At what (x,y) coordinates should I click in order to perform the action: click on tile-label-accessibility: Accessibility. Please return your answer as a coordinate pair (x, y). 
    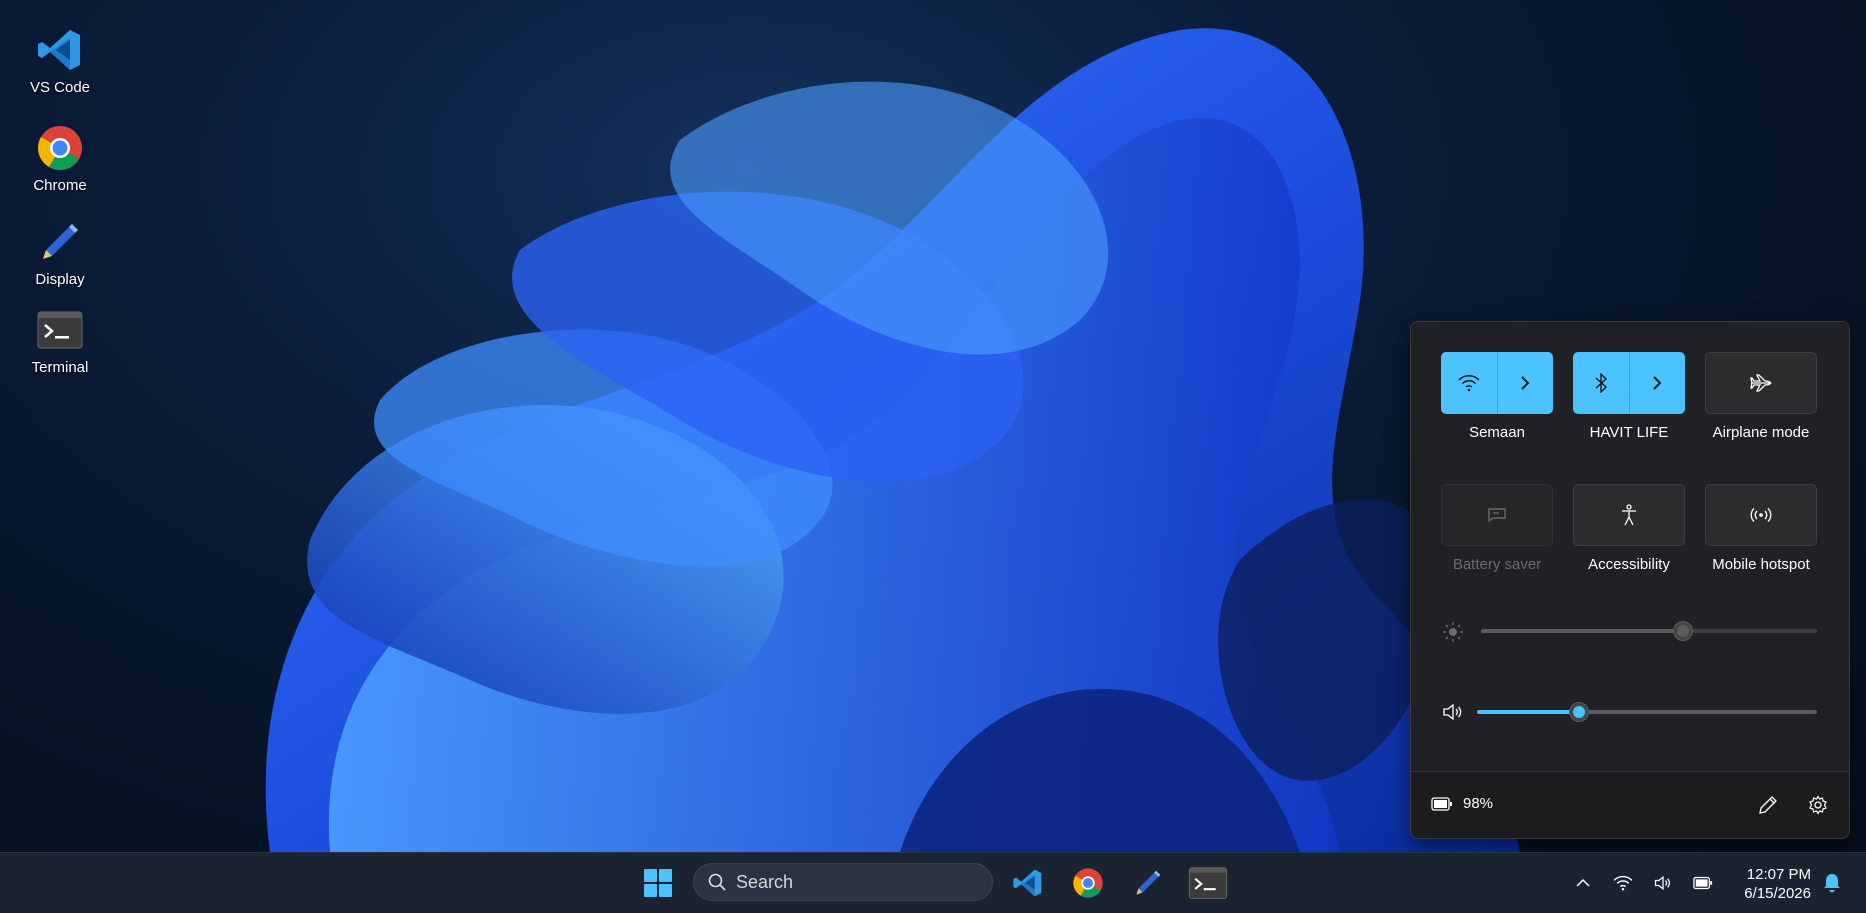
    Looking at the image, I should click on (1629, 564).